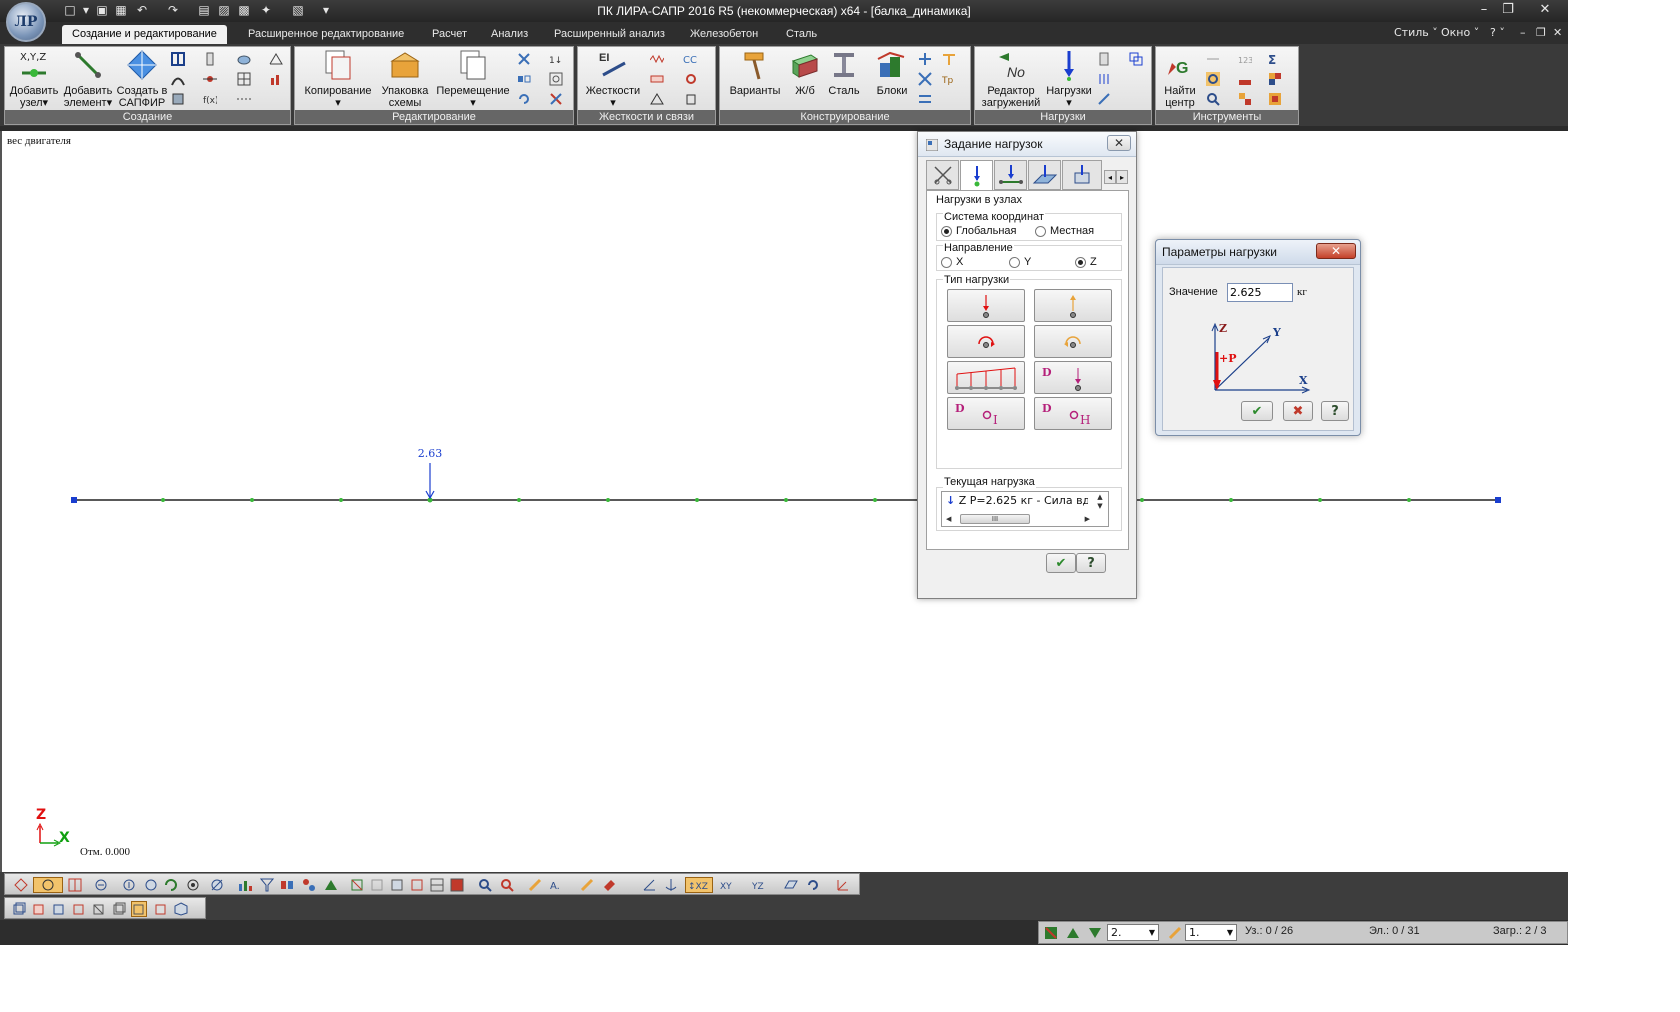  I want to click on search-icon, so click(1213, 99).